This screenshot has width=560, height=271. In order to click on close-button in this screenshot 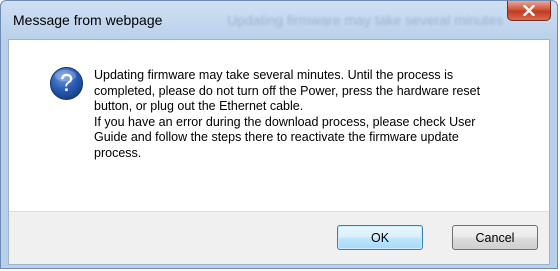, I will do `click(529, 11)`.